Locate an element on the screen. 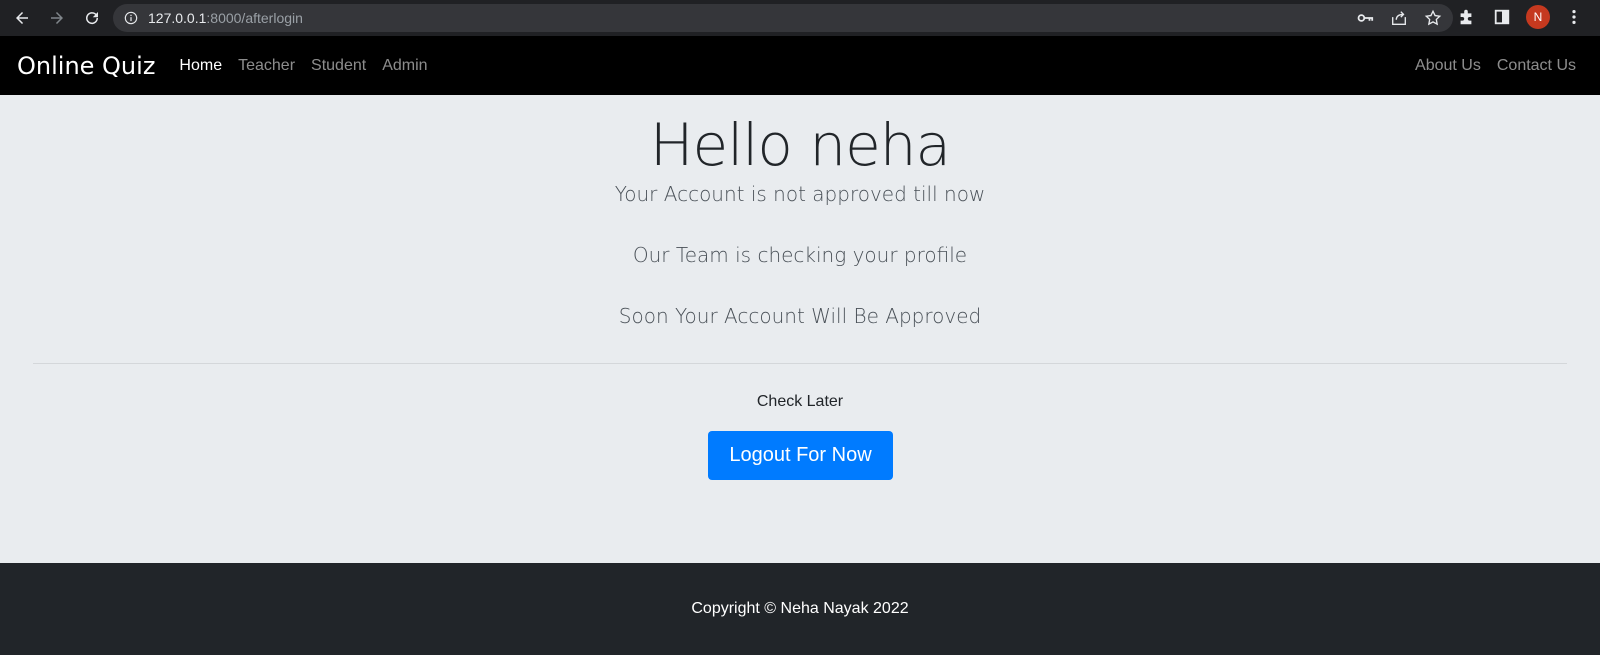 This screenshot has width=1600, height=655. site-info-icon is located at coordinates (131, 18).